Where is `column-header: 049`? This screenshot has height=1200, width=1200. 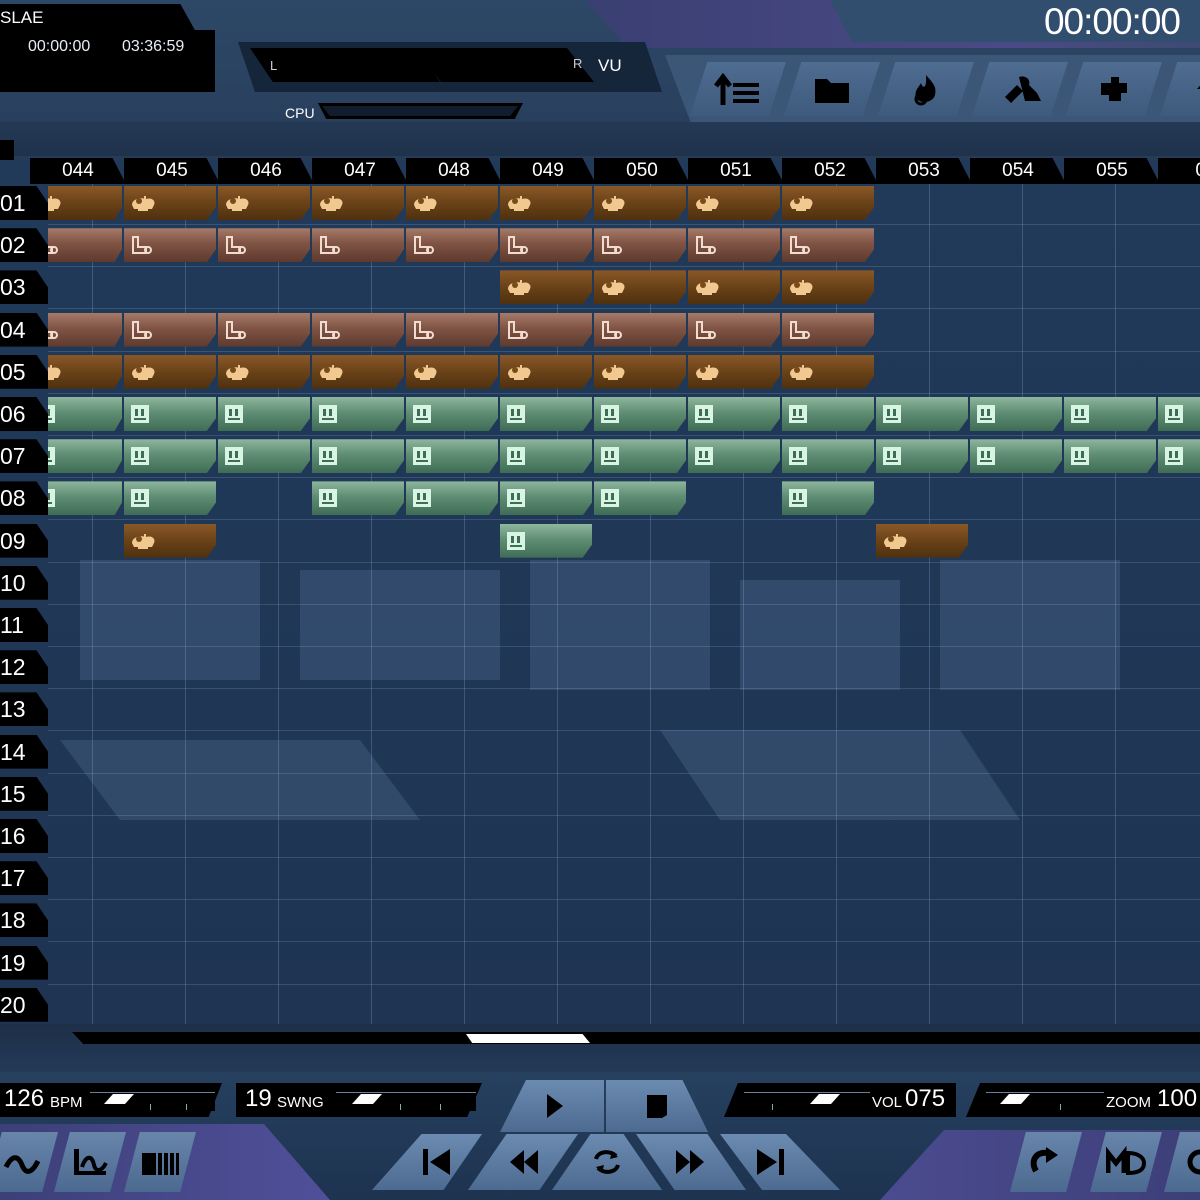 column-header: 049 is located at coordinates (548, 171).